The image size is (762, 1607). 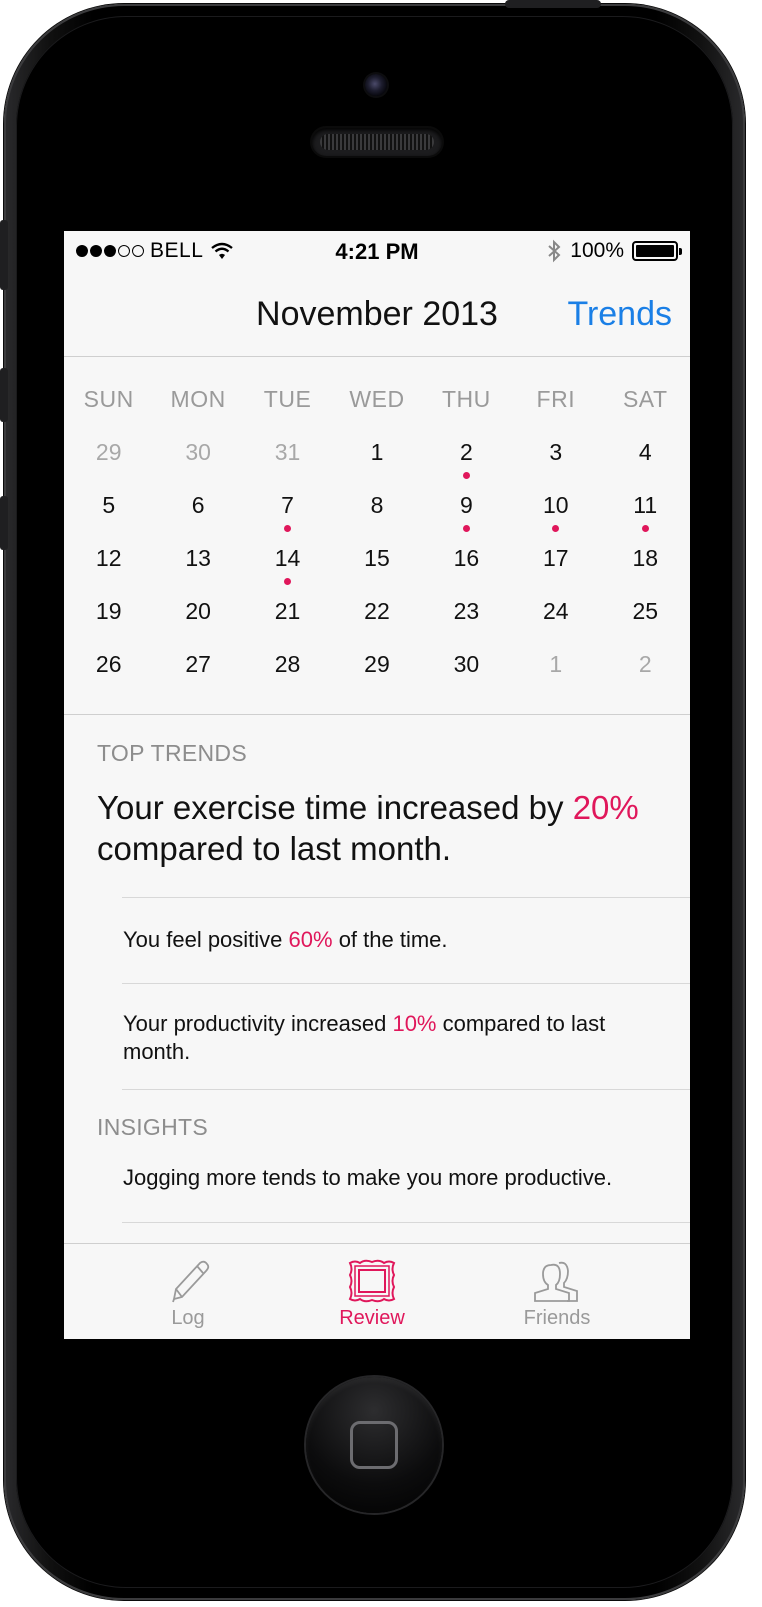 I want to click on tab-label: Review, so click(x=372, y=1318).